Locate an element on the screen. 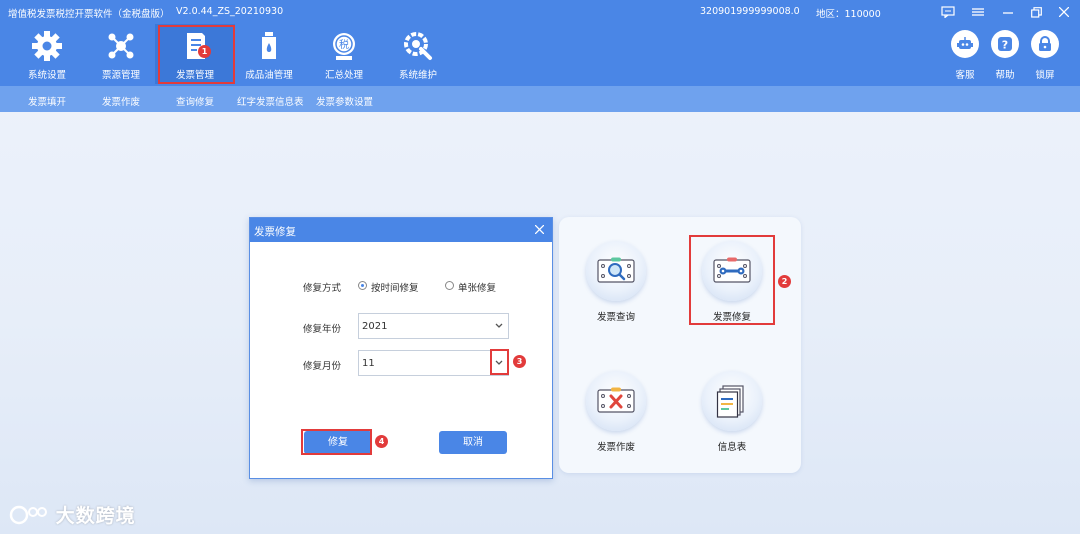  repair-month-select: 11 is located at coordinates (433, 363).